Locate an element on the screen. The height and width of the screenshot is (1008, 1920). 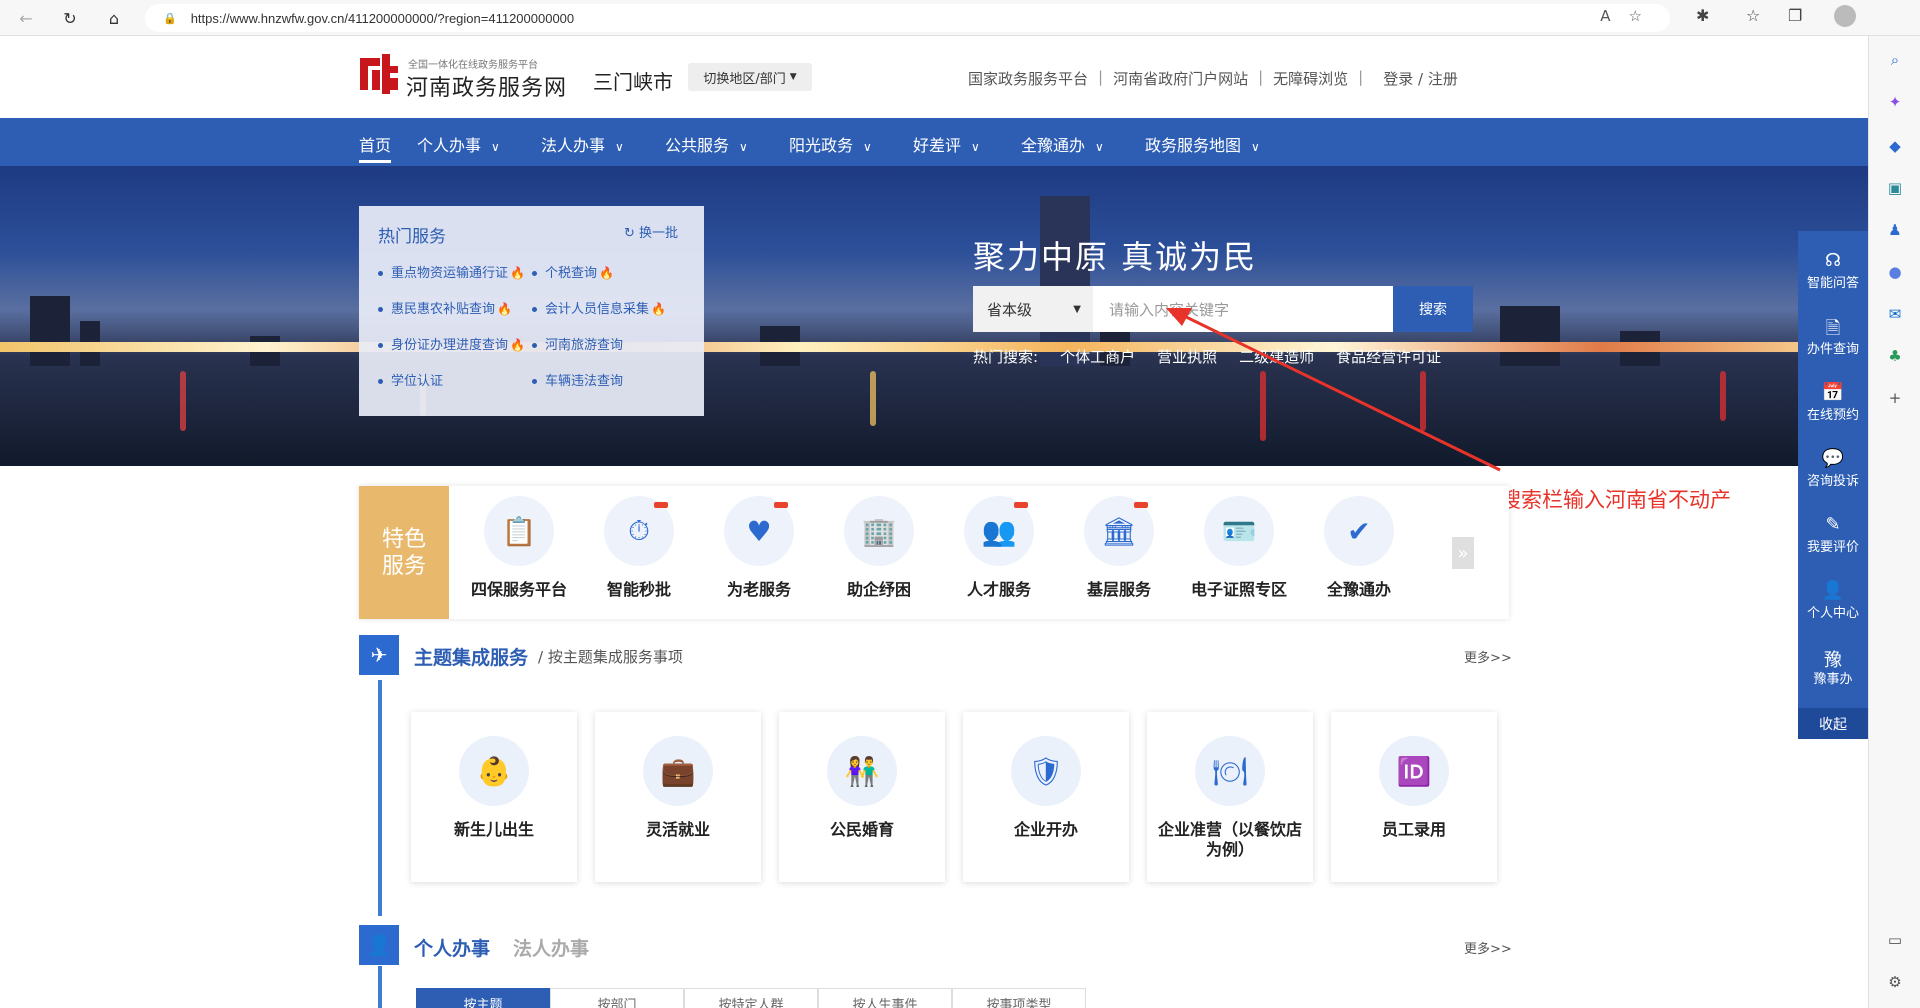
hot-search-term: 食品经营许可证 is located at coordinates (1388, 356).